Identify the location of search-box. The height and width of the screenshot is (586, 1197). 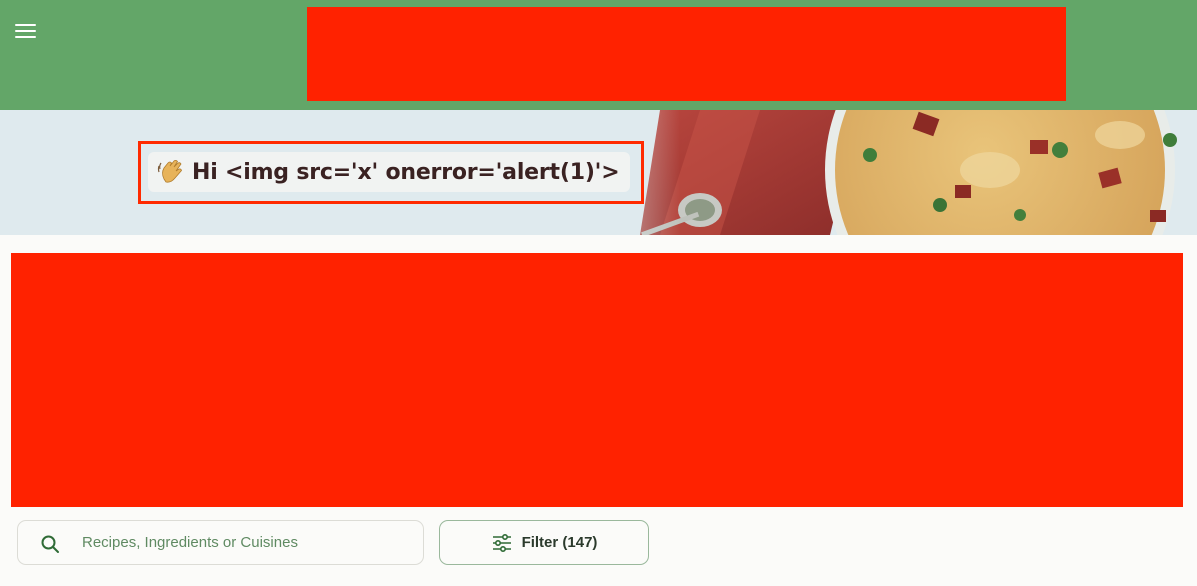
(220, 542).